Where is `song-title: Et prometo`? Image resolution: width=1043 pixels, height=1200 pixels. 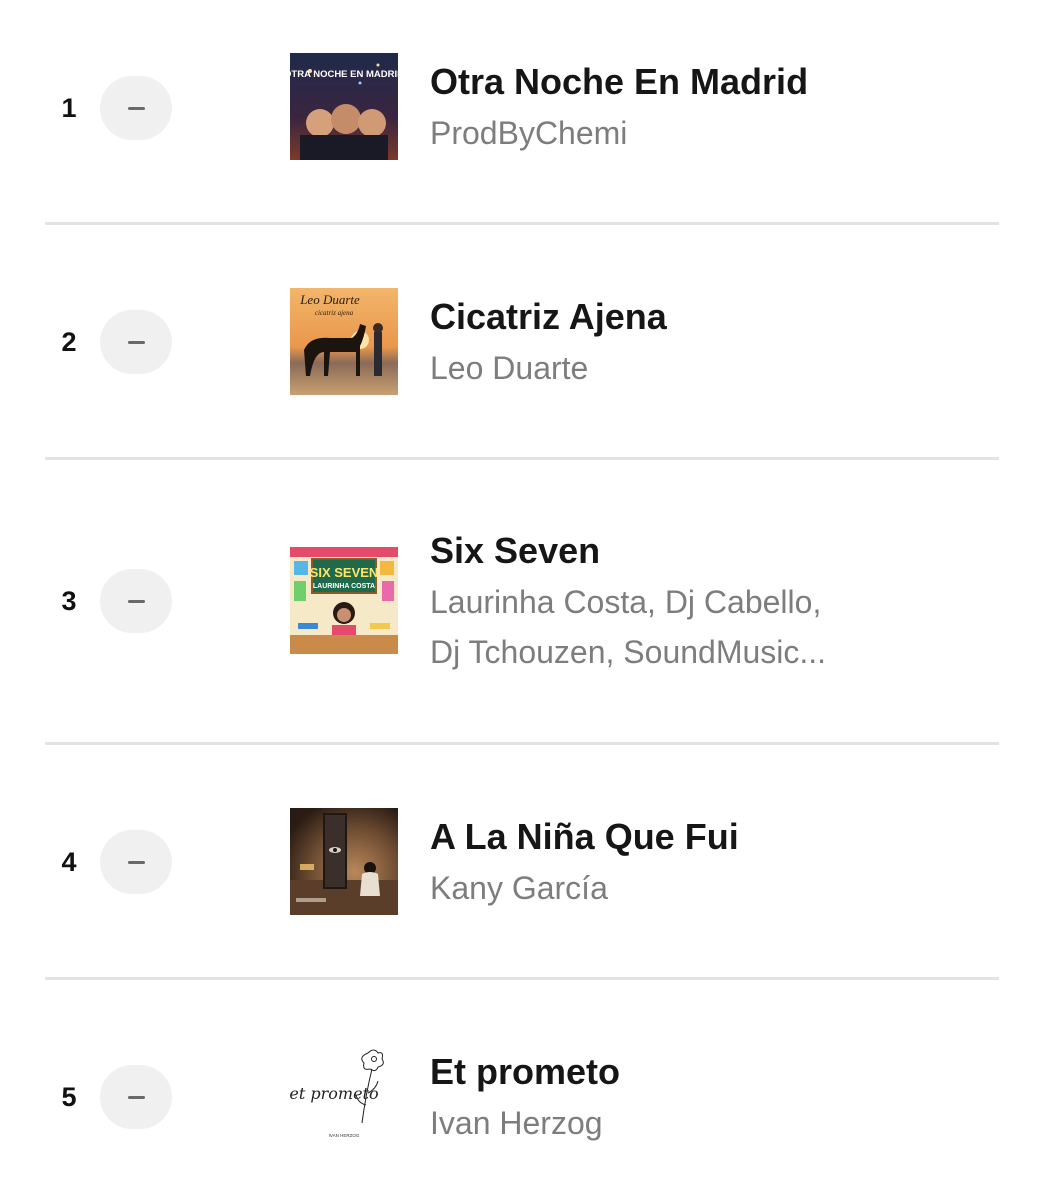 song-title: Et prometo is located at coordinates (525, 1072).